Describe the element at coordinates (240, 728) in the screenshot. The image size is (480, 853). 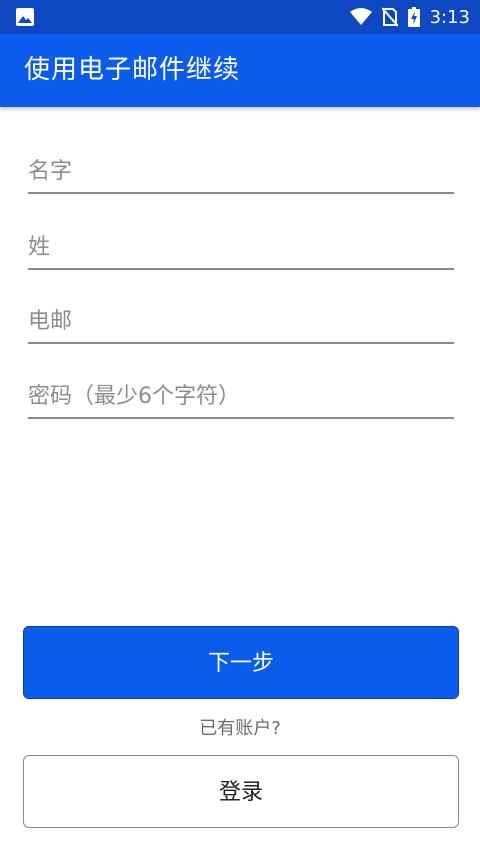
I see `have-account-text: 已有账户?` at that location.